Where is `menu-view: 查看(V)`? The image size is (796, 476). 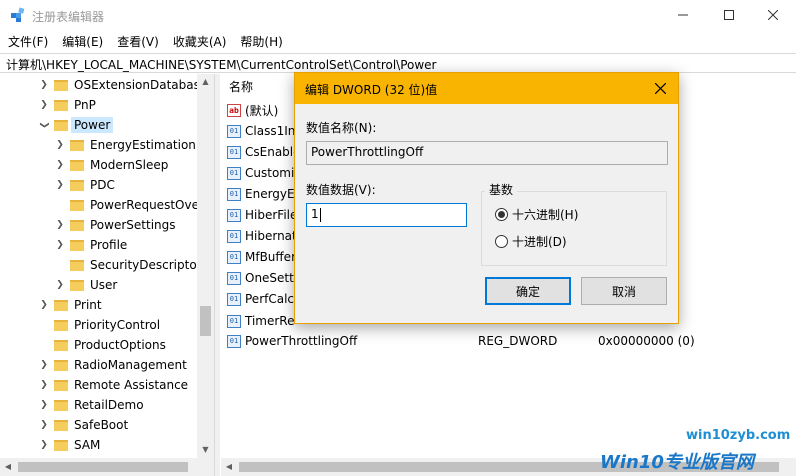 menu-view: 查看(V) is located at coordinates (138, 41).